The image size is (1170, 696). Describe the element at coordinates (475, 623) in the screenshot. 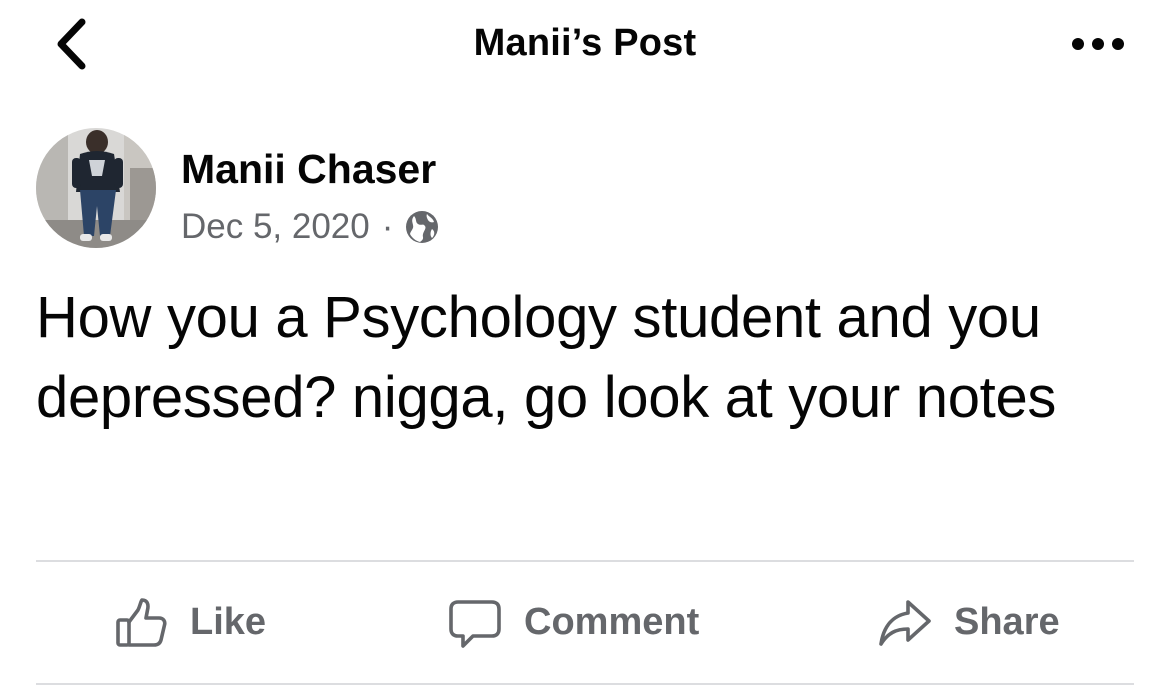

I see `comment-bubble-icon` at that location.